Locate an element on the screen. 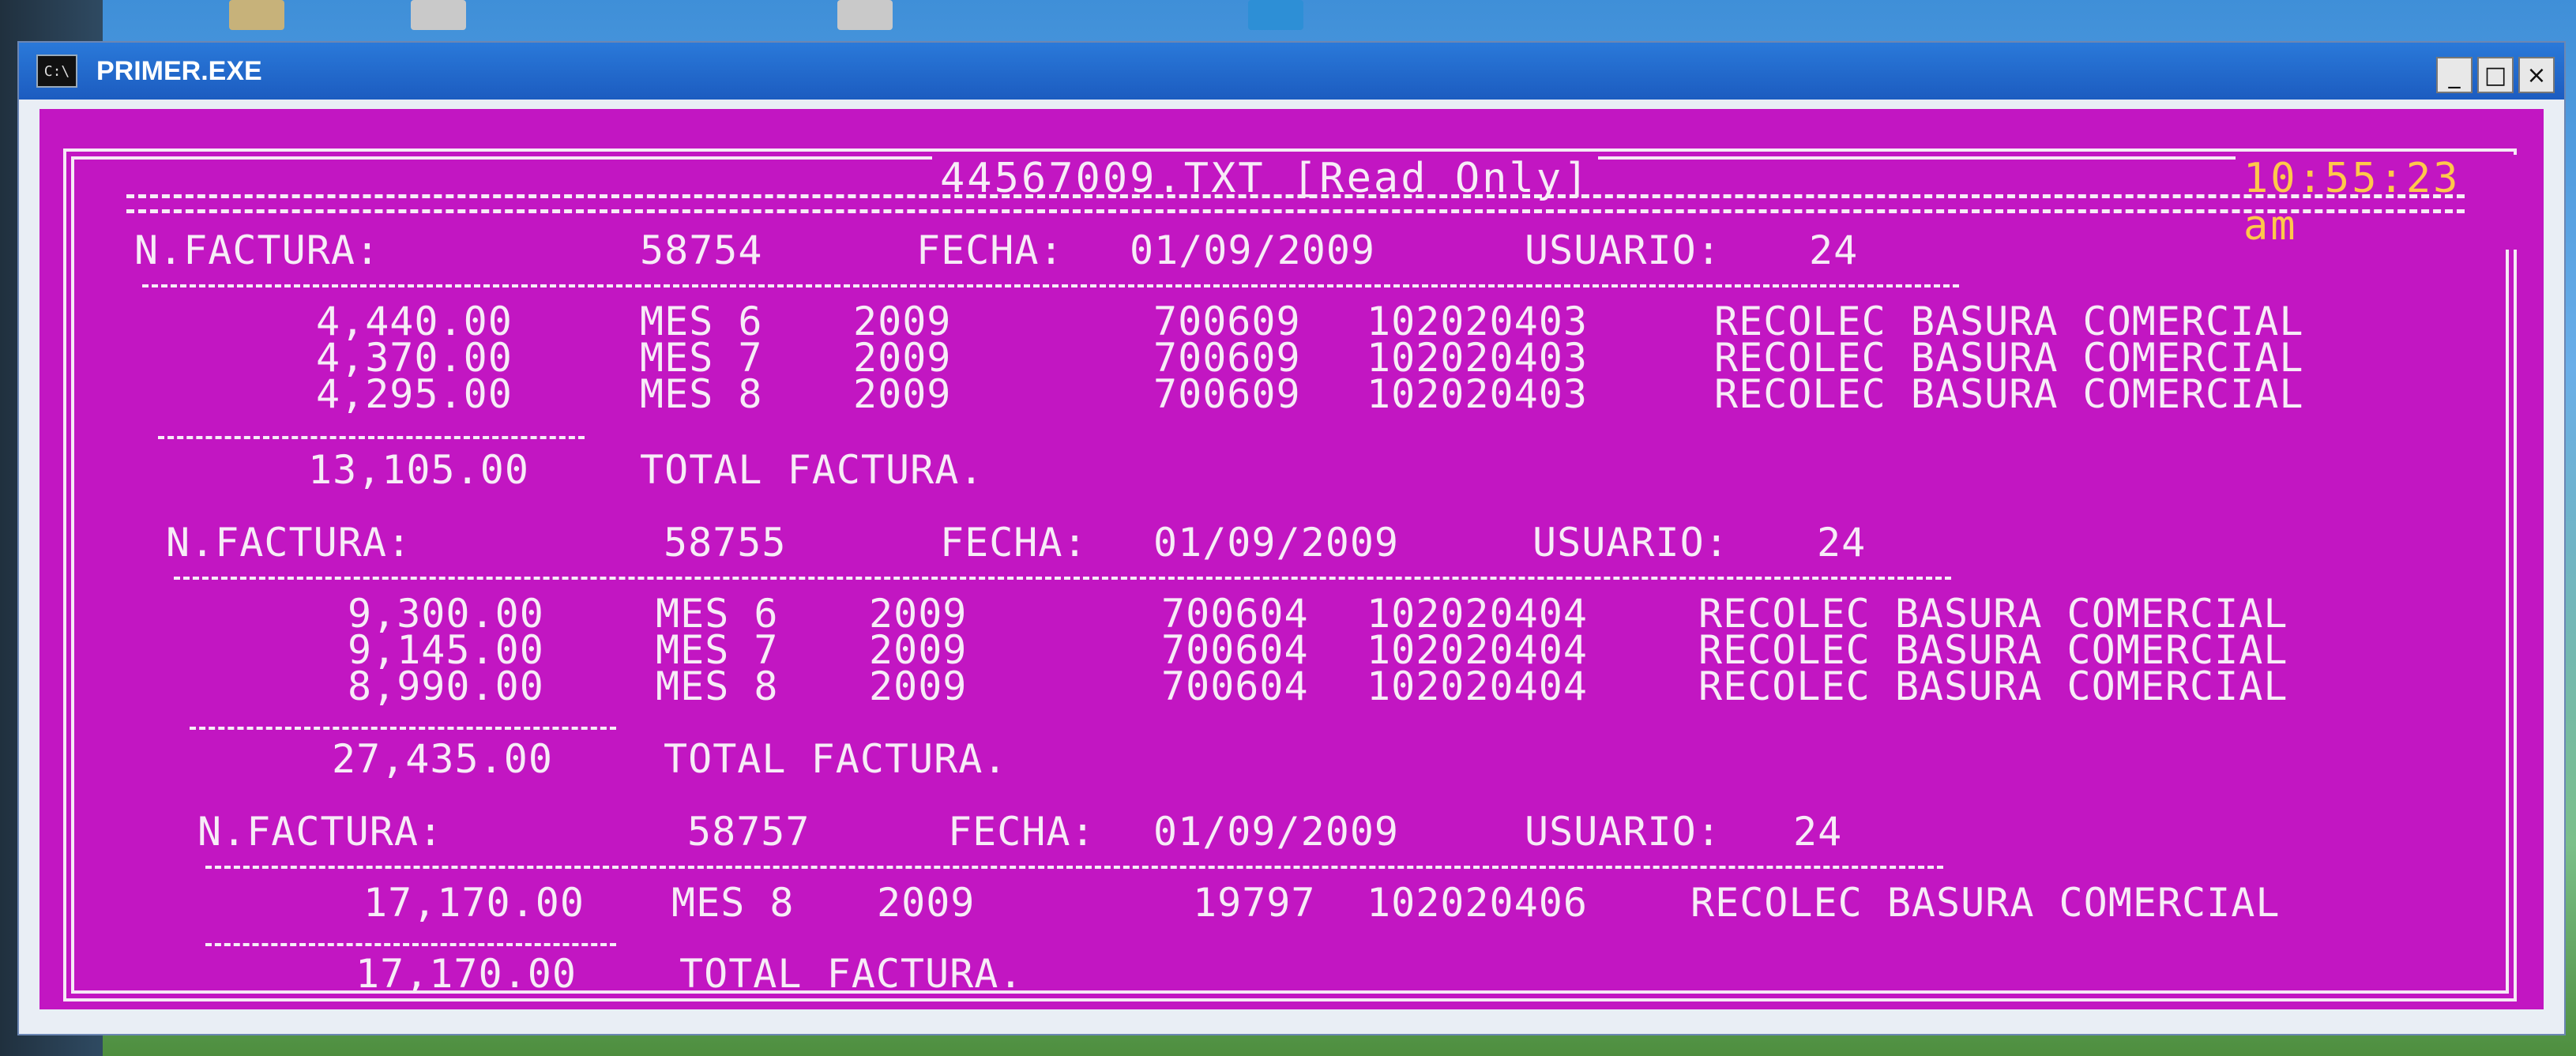  invoice-total: 13,105.00 is located at coordinates (419, 470).